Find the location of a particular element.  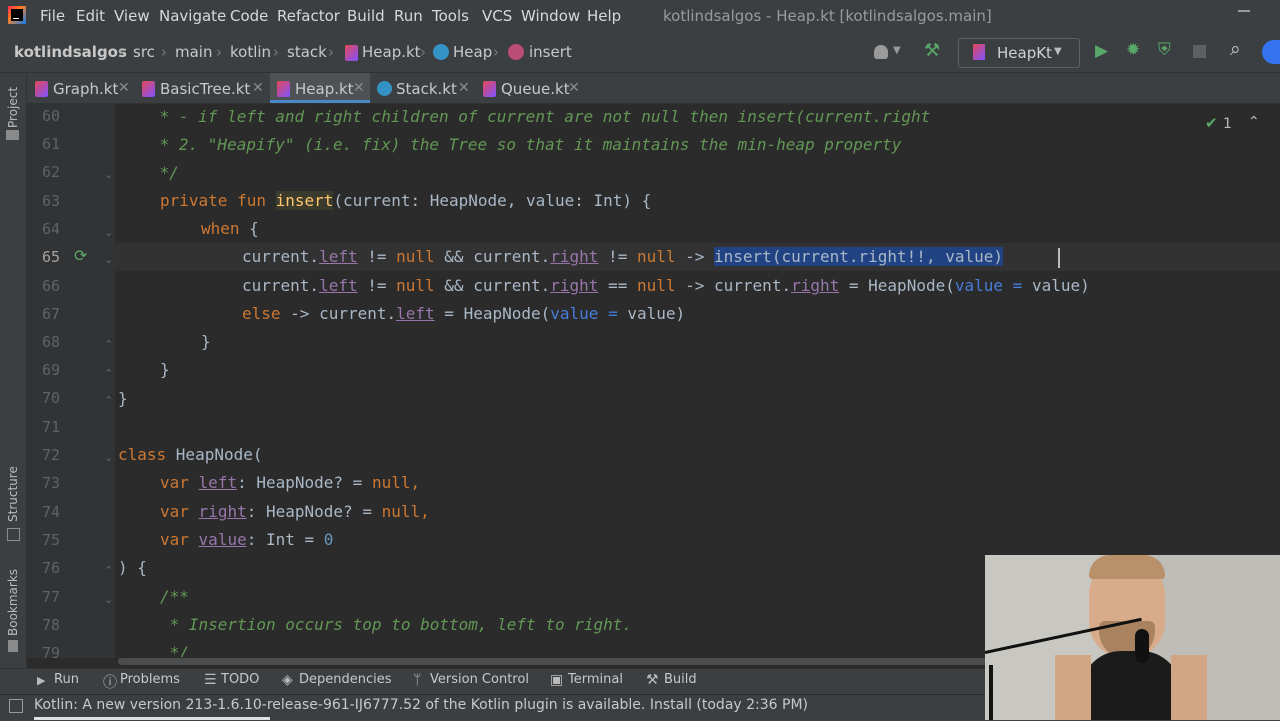

breadcrumb-class: Heap is located at coordinates (472, 52).